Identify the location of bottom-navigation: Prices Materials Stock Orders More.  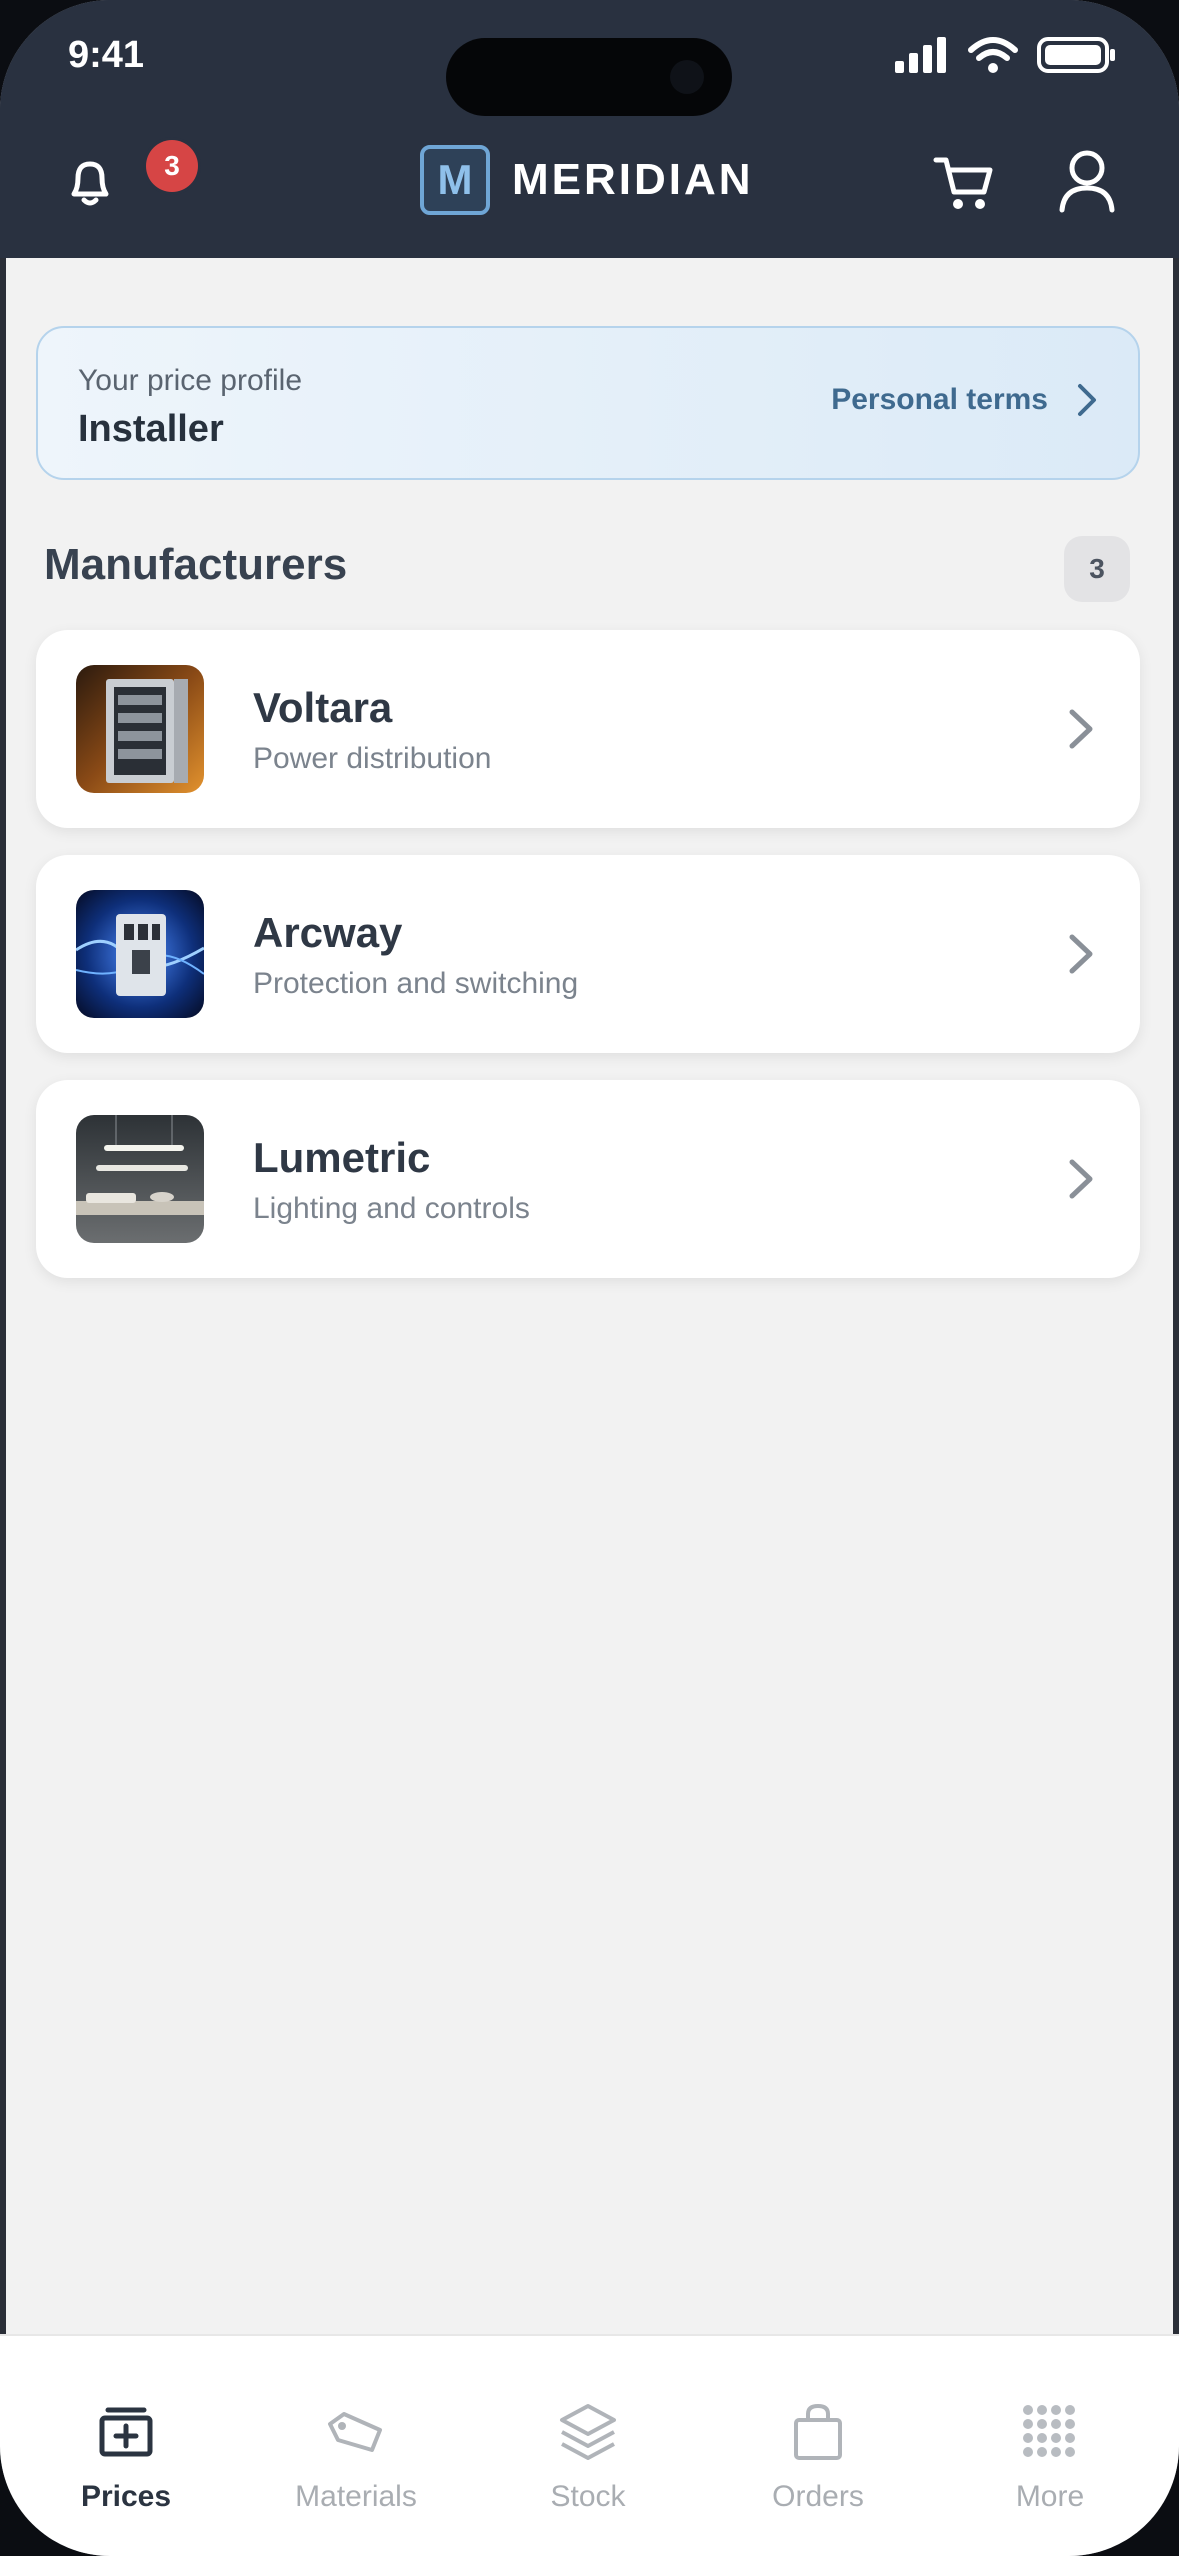
(589, 2445).